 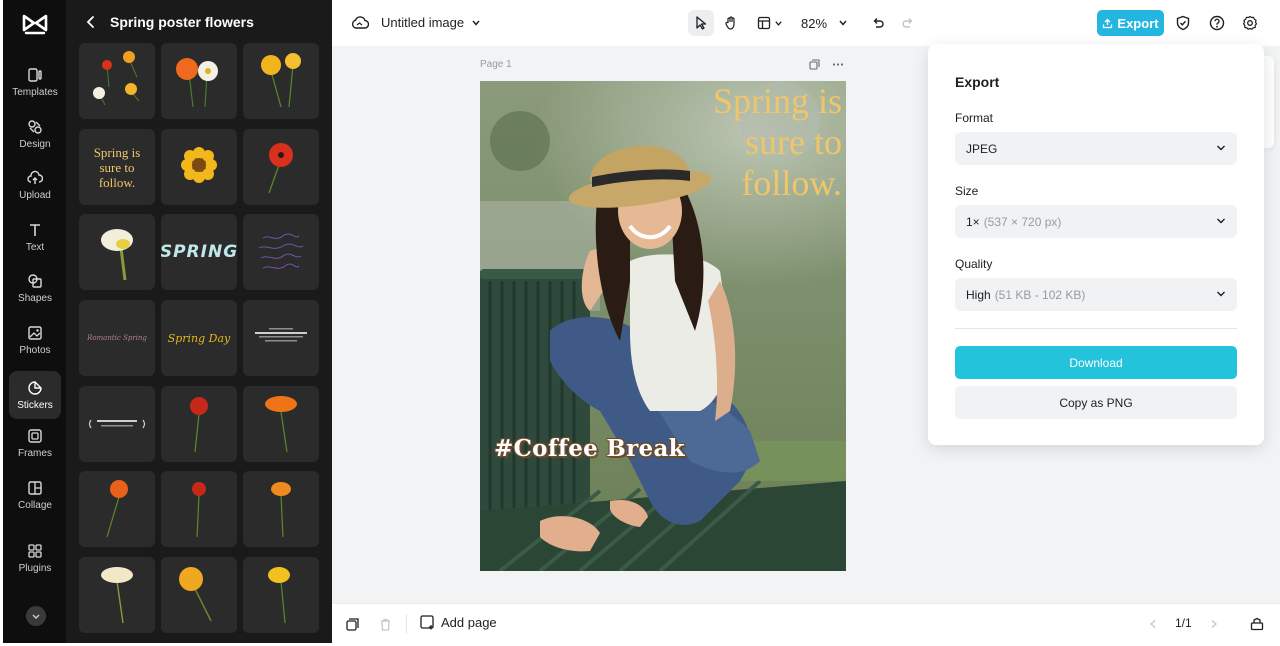 I want to click on add-page-label: Add page, so click(x=469, y=622).